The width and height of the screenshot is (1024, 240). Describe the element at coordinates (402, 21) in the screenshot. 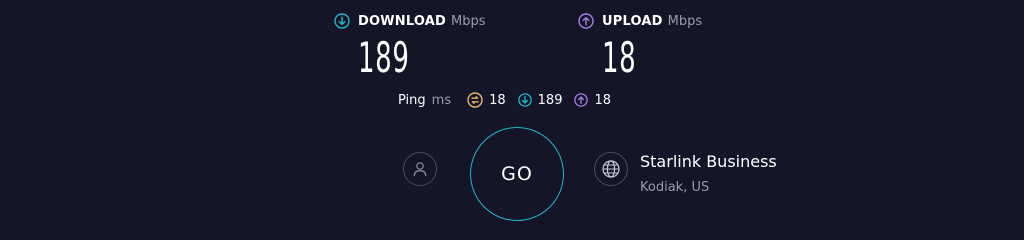

I see `download-label: DOWNLOAD` at that location.